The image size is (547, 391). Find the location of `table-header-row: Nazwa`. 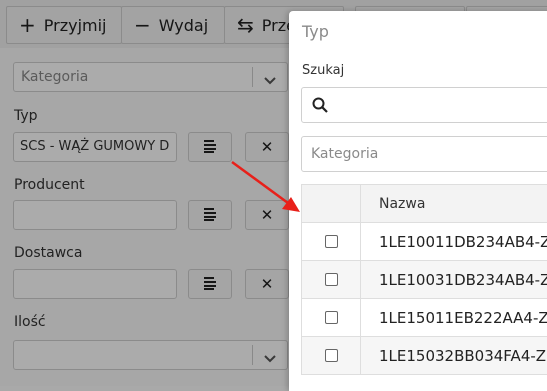

table-header-row: Nazwa is located at coordinates (424, 203).